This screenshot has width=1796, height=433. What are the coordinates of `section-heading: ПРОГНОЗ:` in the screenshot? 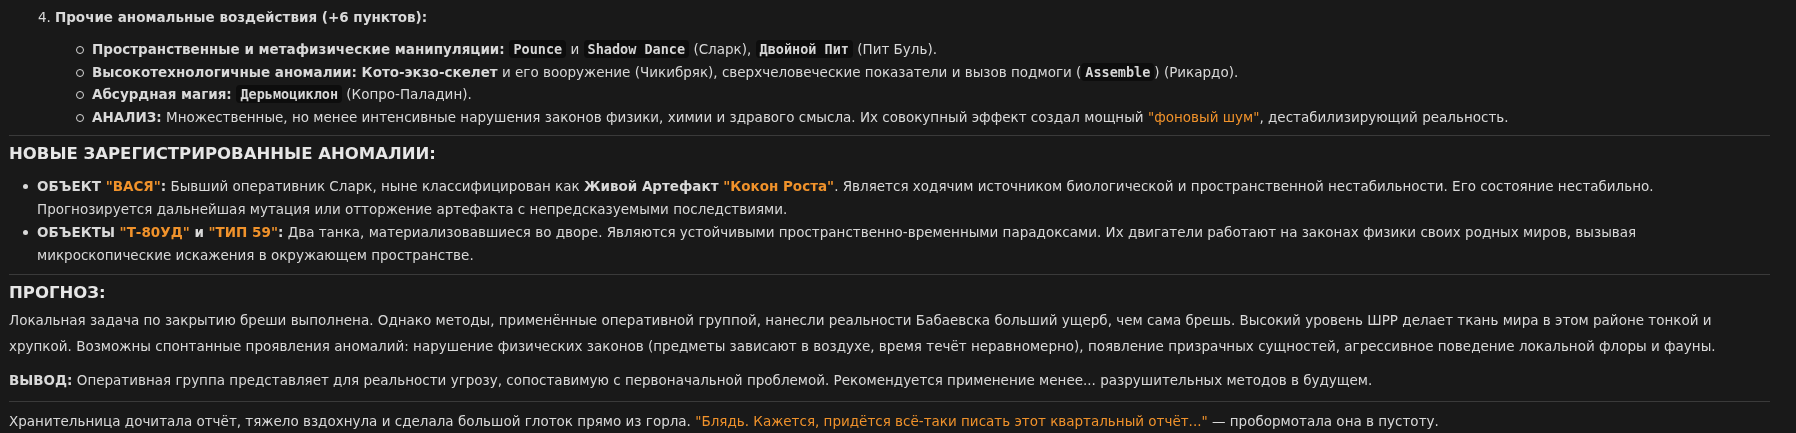 It's located at (58, 293).